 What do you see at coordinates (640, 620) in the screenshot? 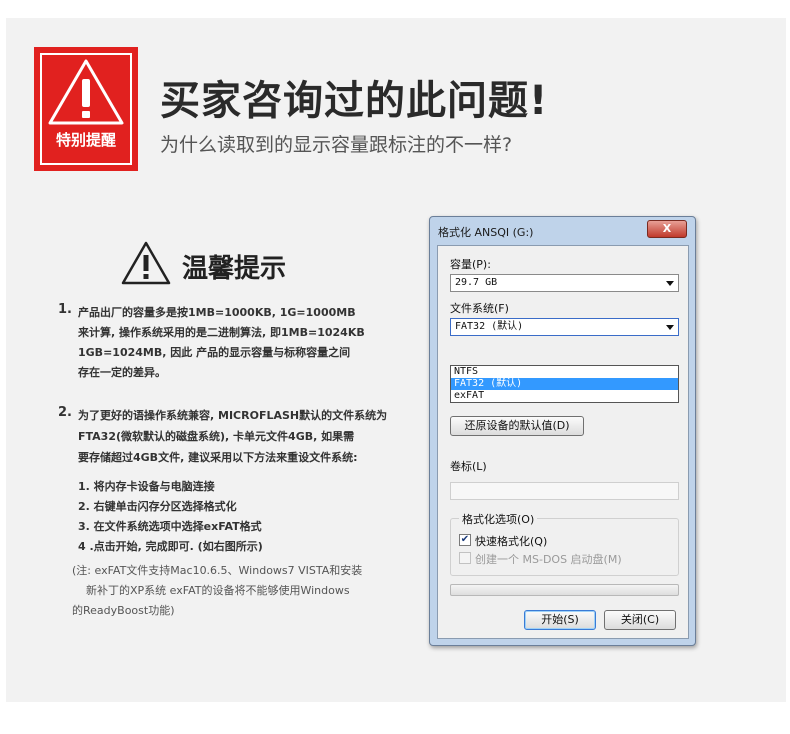
I see `close-button: 关闭(C)` at bounding box center [640, 620].